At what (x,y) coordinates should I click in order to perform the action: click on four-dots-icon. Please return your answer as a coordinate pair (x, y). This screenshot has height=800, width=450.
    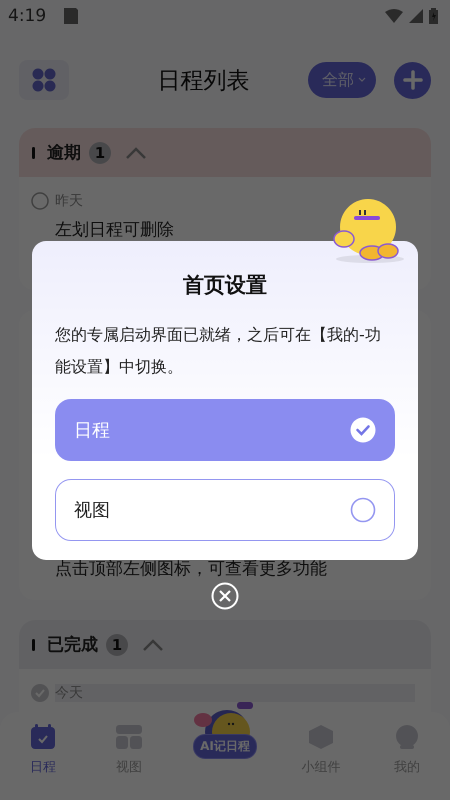
    Looking at the image, I should click on (44, 80).